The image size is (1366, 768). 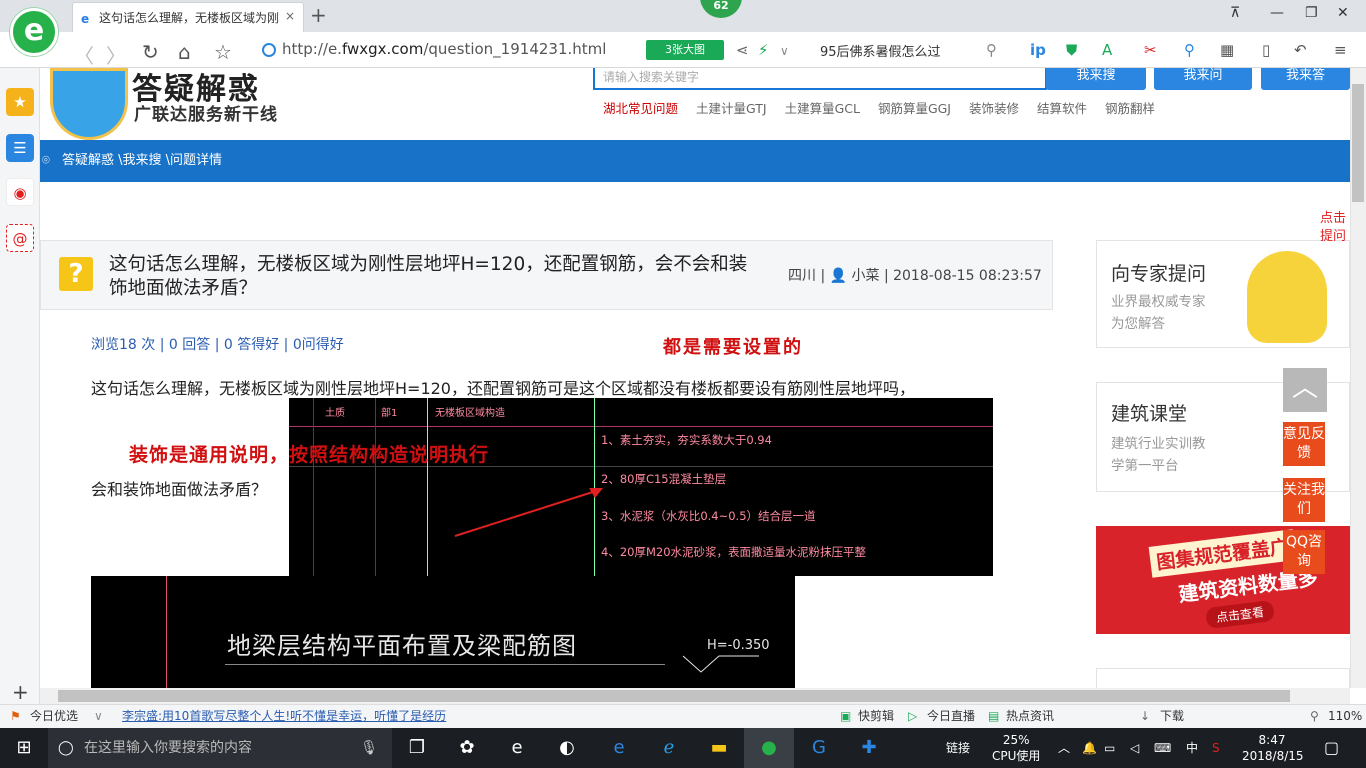 I want to click on status-item: 快剪辑, so click(x=876, y=716).